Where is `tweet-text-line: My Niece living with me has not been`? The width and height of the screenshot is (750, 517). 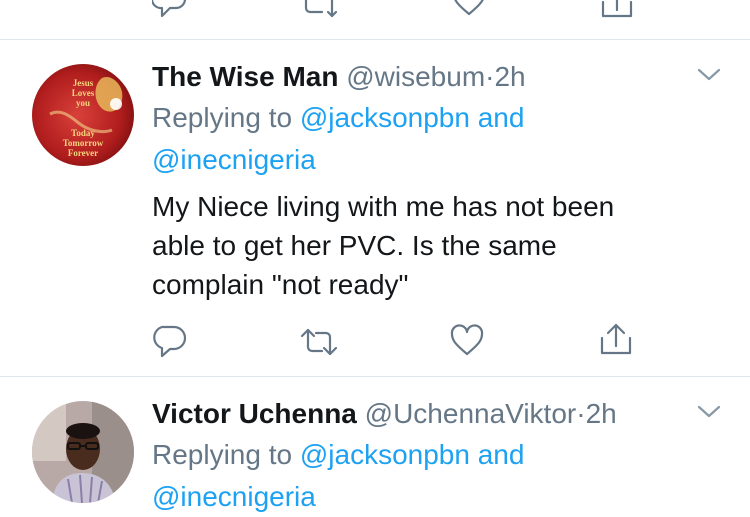
tweet-text-line: My Niece living with me has not been is located at coordinates (383, 206).